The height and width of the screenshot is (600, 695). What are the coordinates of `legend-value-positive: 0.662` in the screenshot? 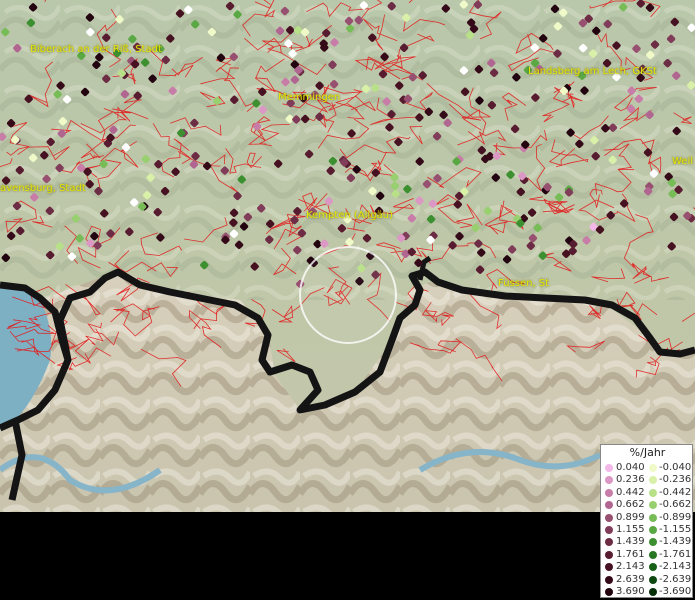 It's located at (630, 505).